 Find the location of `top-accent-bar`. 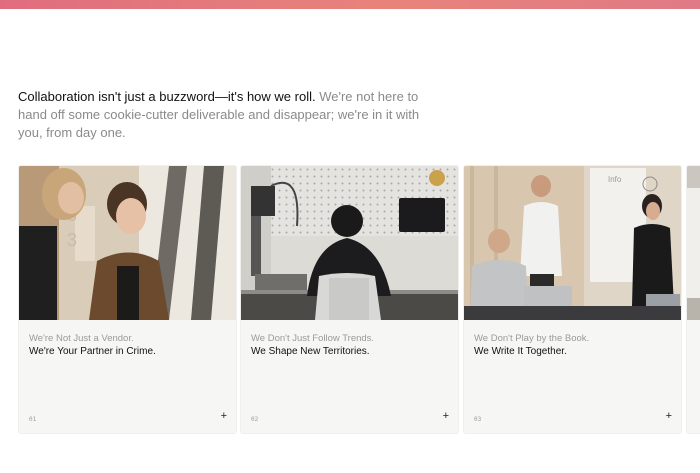

top-accent-bar is located at coordinates (350, 4).